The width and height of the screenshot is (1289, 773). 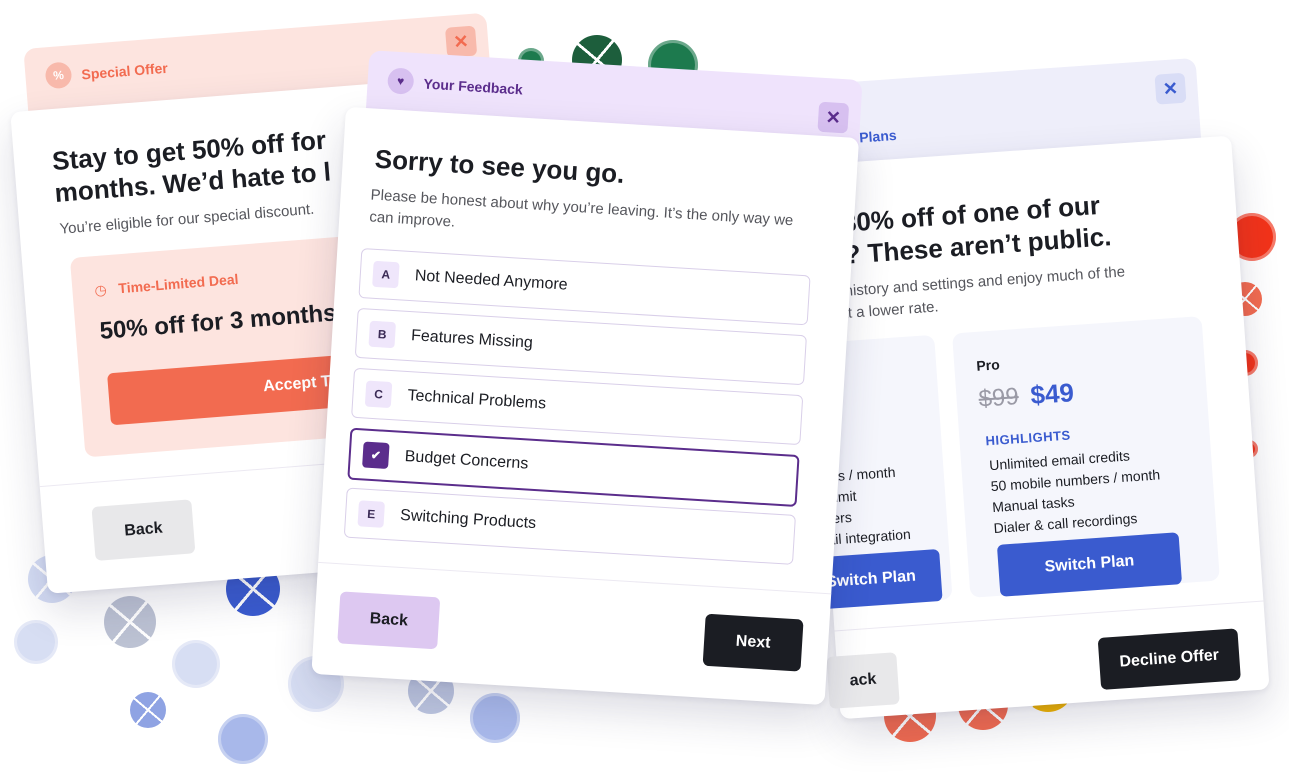 I want to click on deal-headline: 50% off for 3 months, so click(x=218, y=322).